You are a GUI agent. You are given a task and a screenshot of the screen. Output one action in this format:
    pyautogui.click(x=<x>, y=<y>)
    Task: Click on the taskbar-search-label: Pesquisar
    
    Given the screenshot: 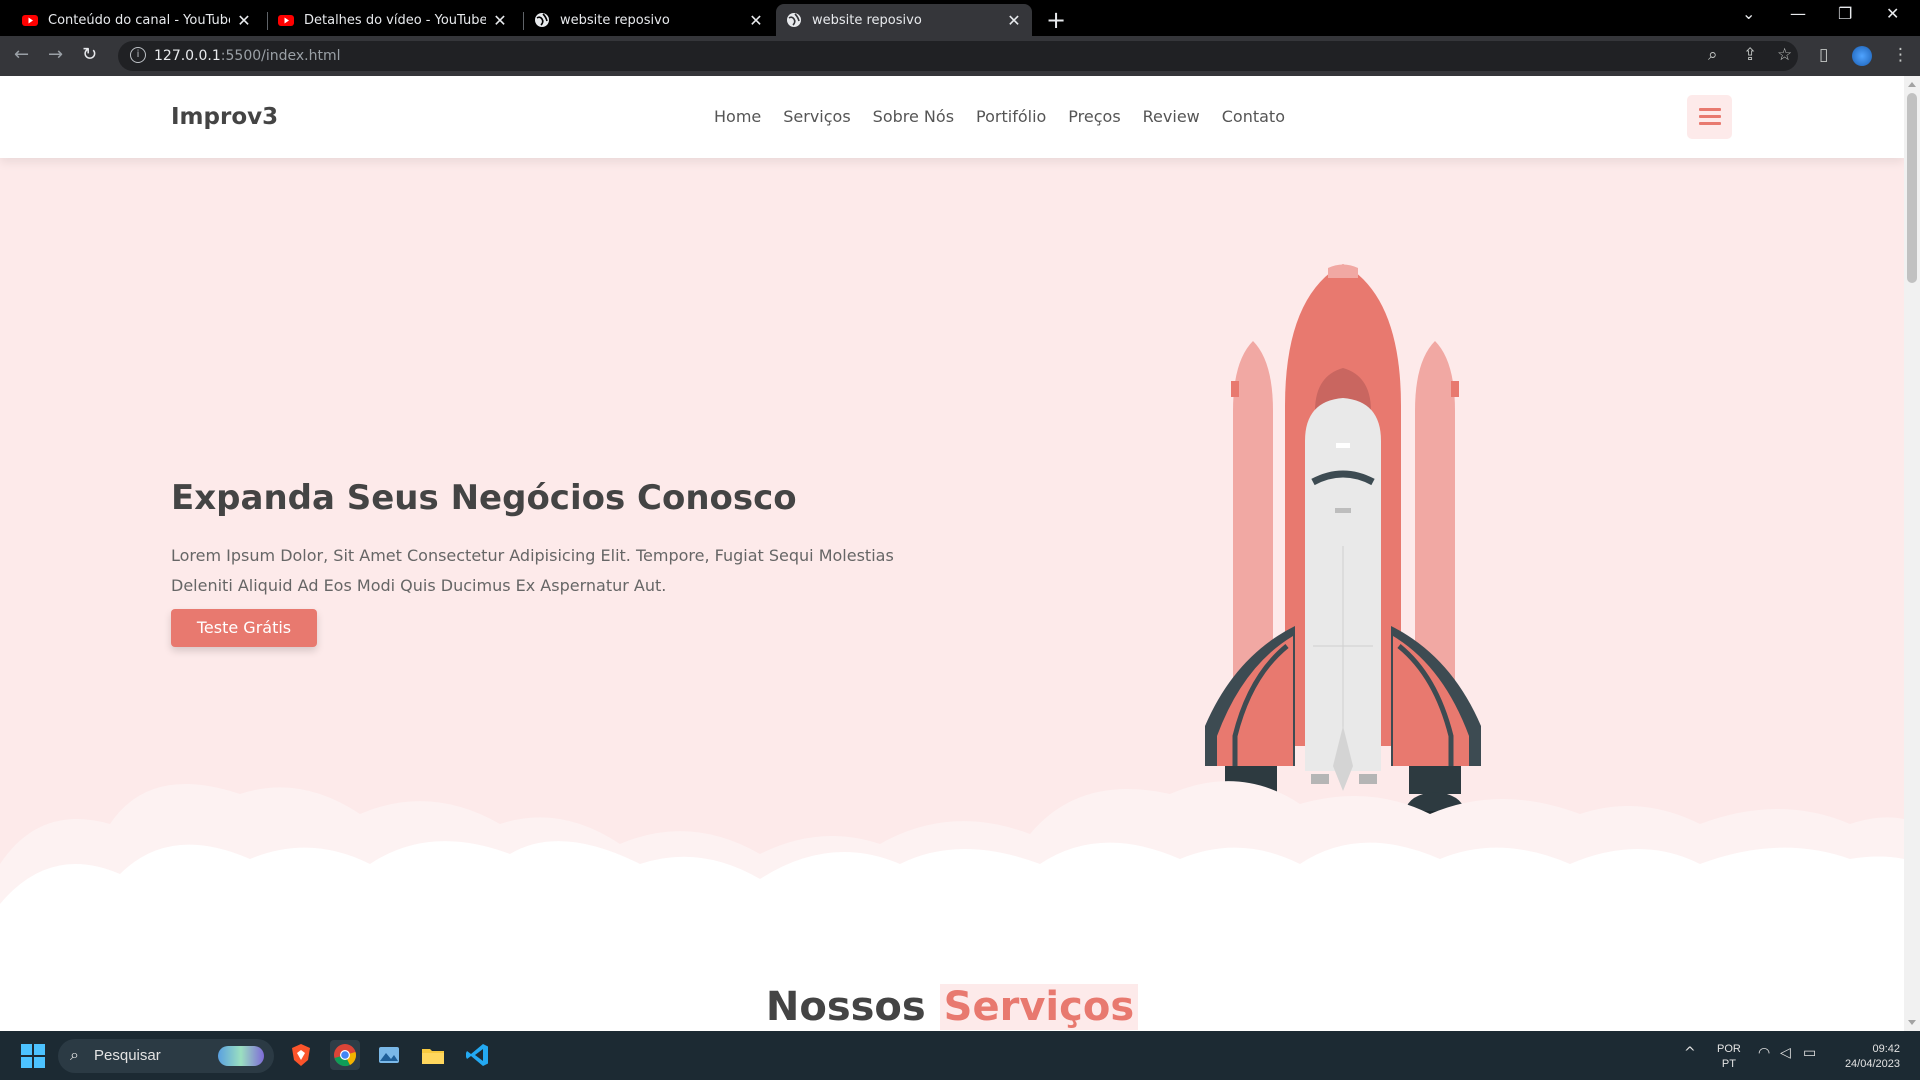 What is the action you would take?
    pyautogui.click(x=127, y=1055)
    